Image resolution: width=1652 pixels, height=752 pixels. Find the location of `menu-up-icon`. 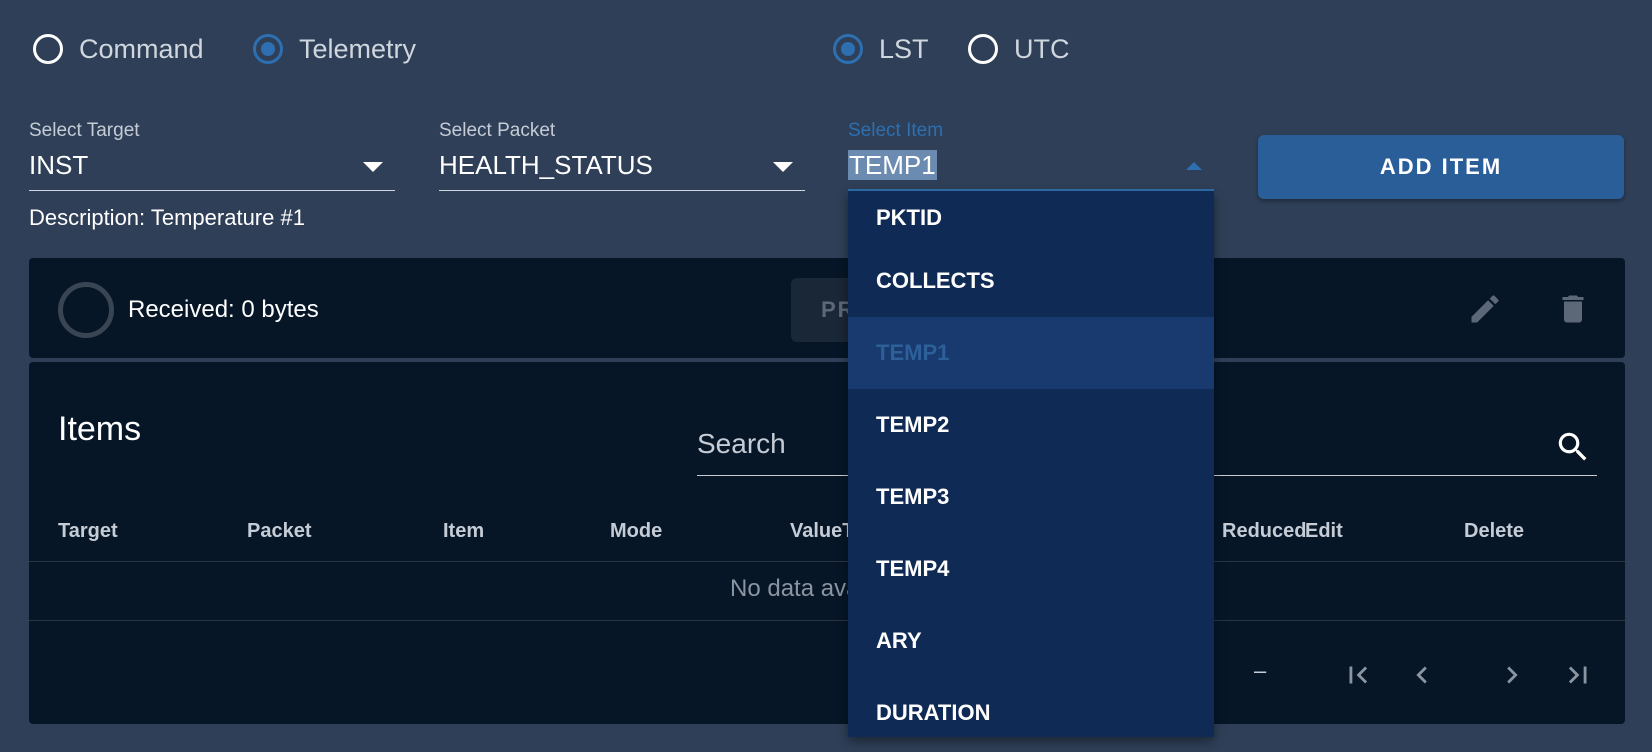

menu-up-icon is located at coordinates (1194, 166).